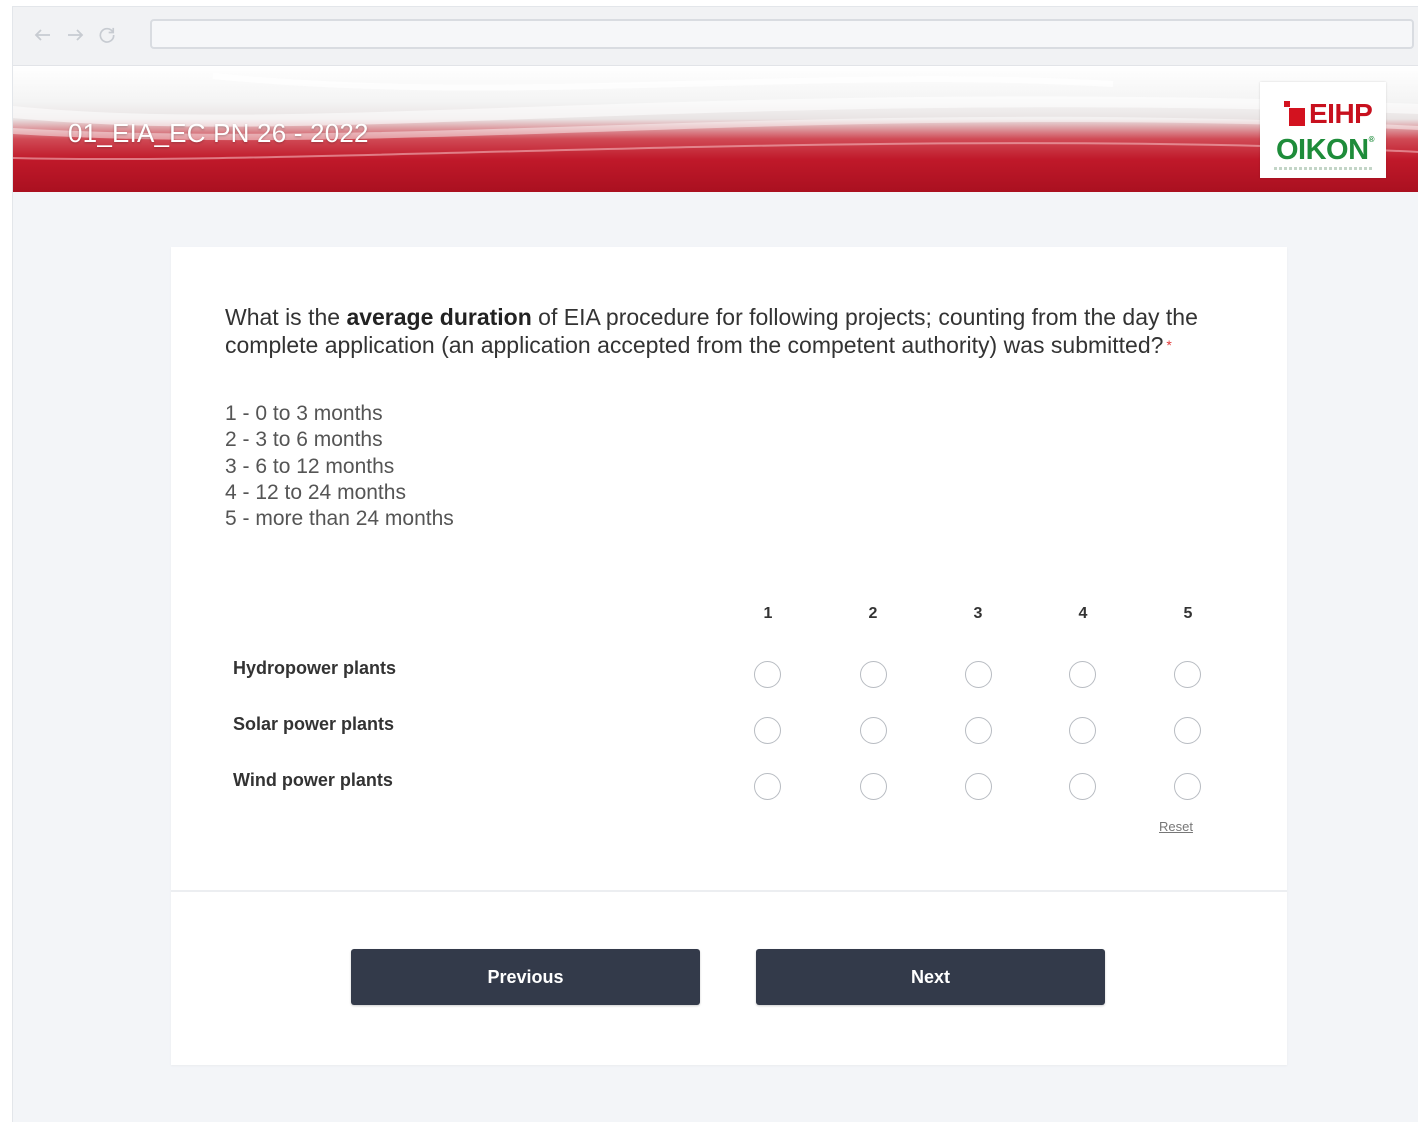 The width and height of the screenshot is (1418, 1122). I want to click on column-header-4: 4, so click(1083, 613).